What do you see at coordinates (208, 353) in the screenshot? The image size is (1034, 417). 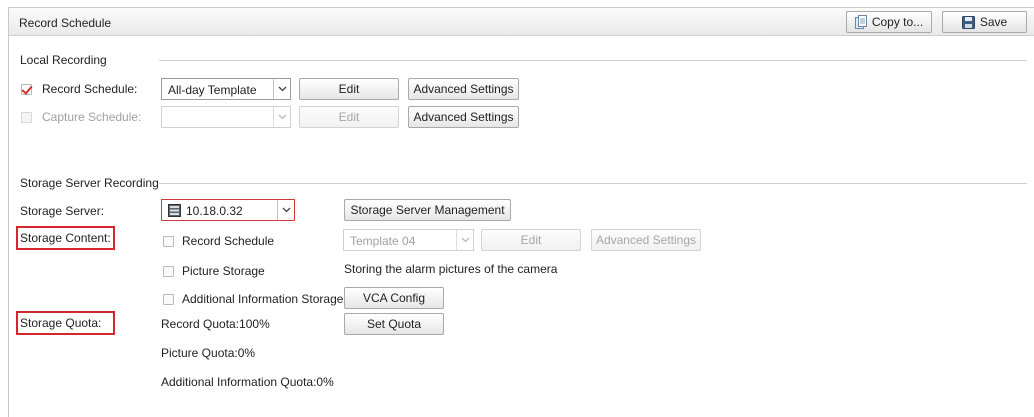 I see `picture-quota-value: Picture Quota:0%` at bounding box center [208, 353].